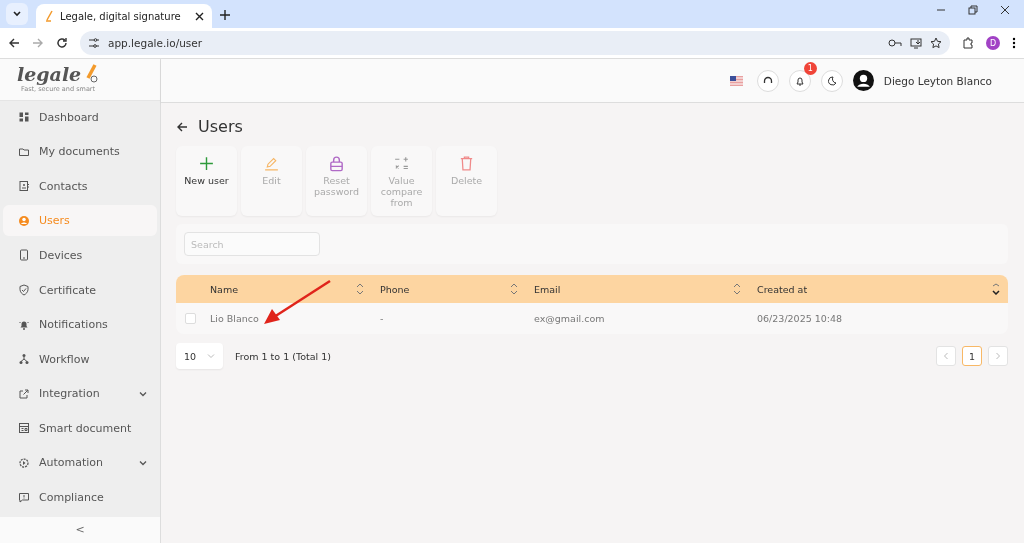 This screenshot has height=543, width=1024. I want to click on table-cell-text: Lio Blanco, so click(234, 318).